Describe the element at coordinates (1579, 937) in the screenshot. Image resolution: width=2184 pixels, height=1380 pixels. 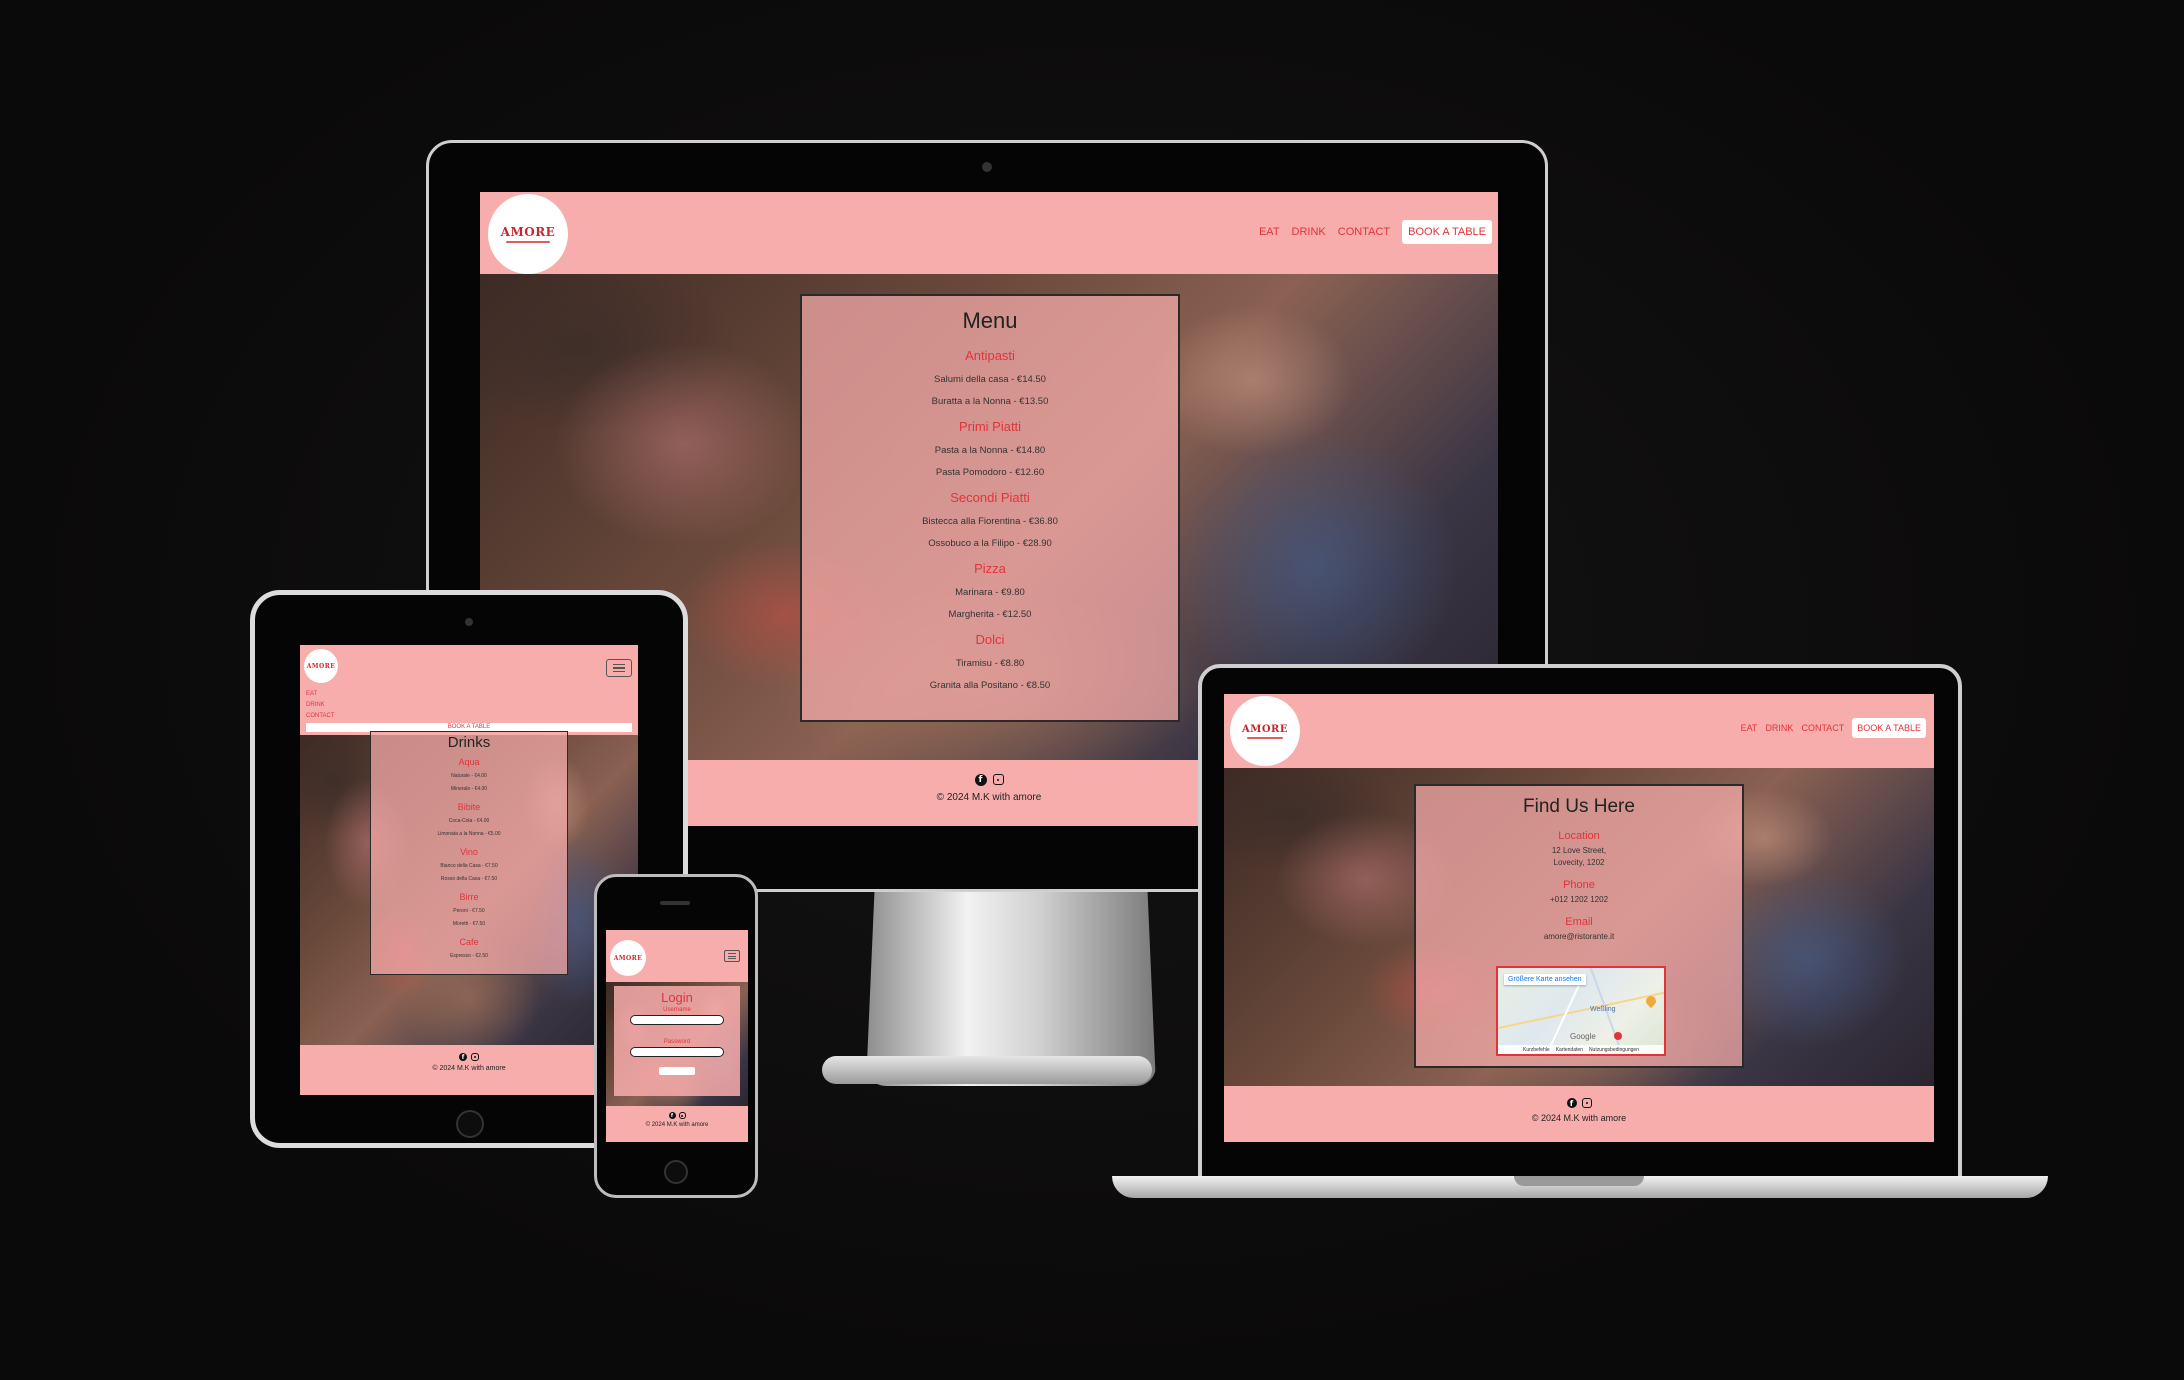
I see `email-value: amore@ristorante.it` at that location.